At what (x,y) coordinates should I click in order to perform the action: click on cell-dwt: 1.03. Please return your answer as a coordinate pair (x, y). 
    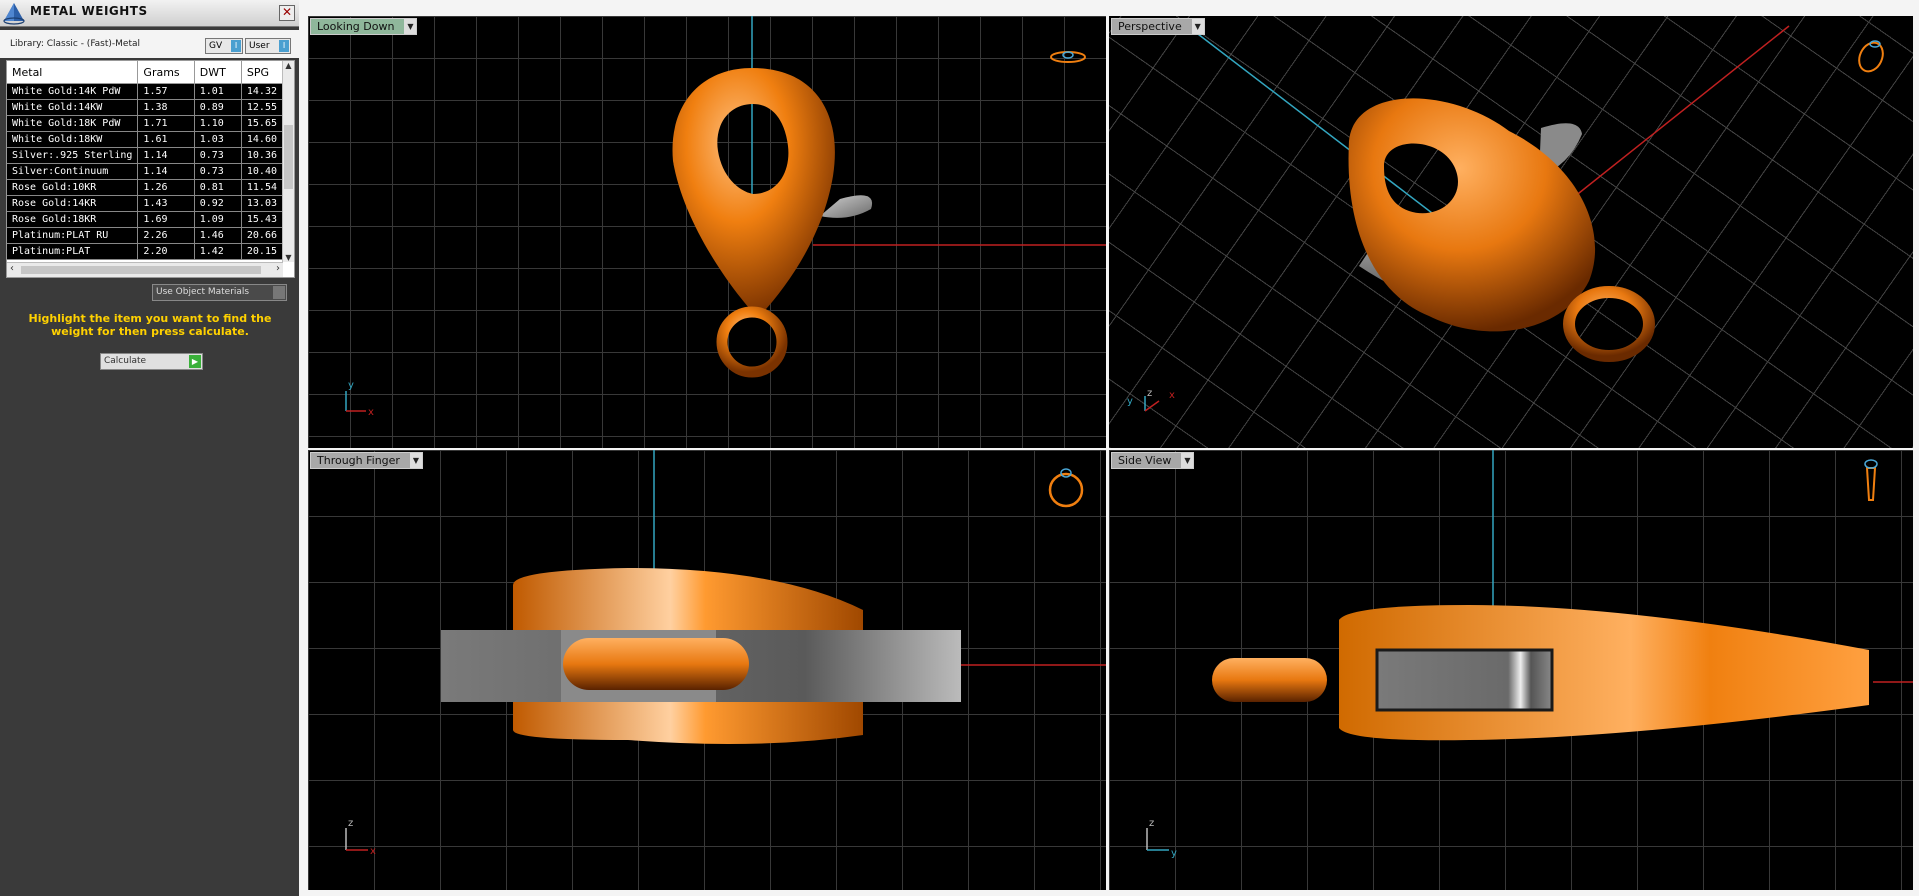
    Looking at the image, I should click on (218, 139).